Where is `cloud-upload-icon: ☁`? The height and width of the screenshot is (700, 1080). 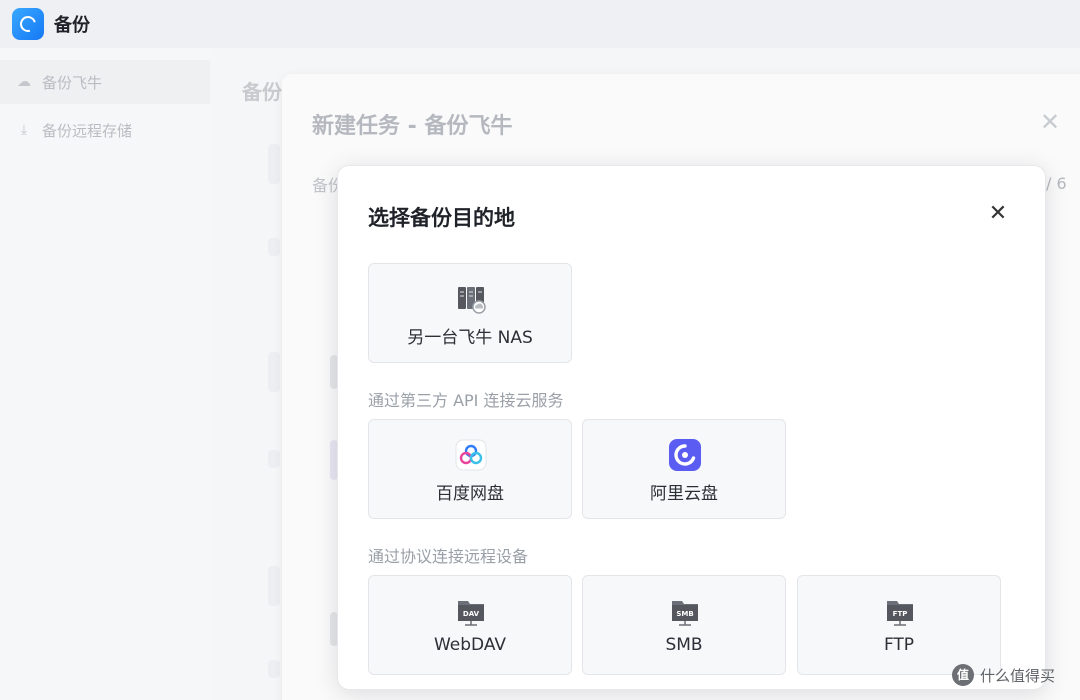
cloud-upload-icon: ☁ is located at coordinates (24, 82).